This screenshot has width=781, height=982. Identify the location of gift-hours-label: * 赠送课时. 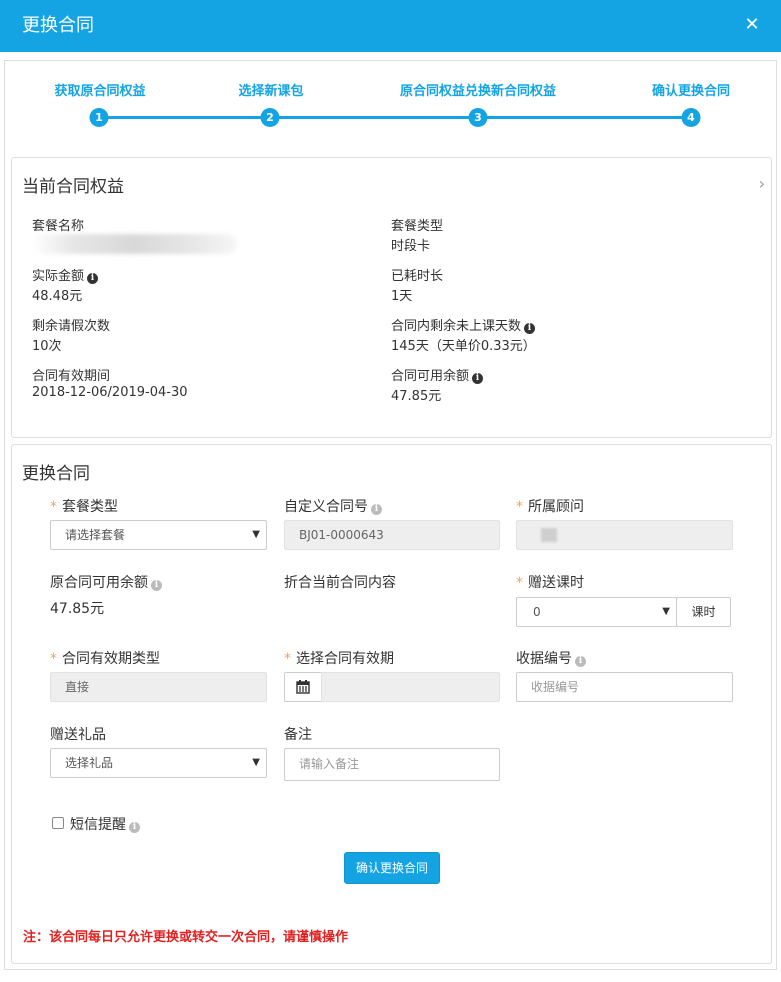
(550, 583).